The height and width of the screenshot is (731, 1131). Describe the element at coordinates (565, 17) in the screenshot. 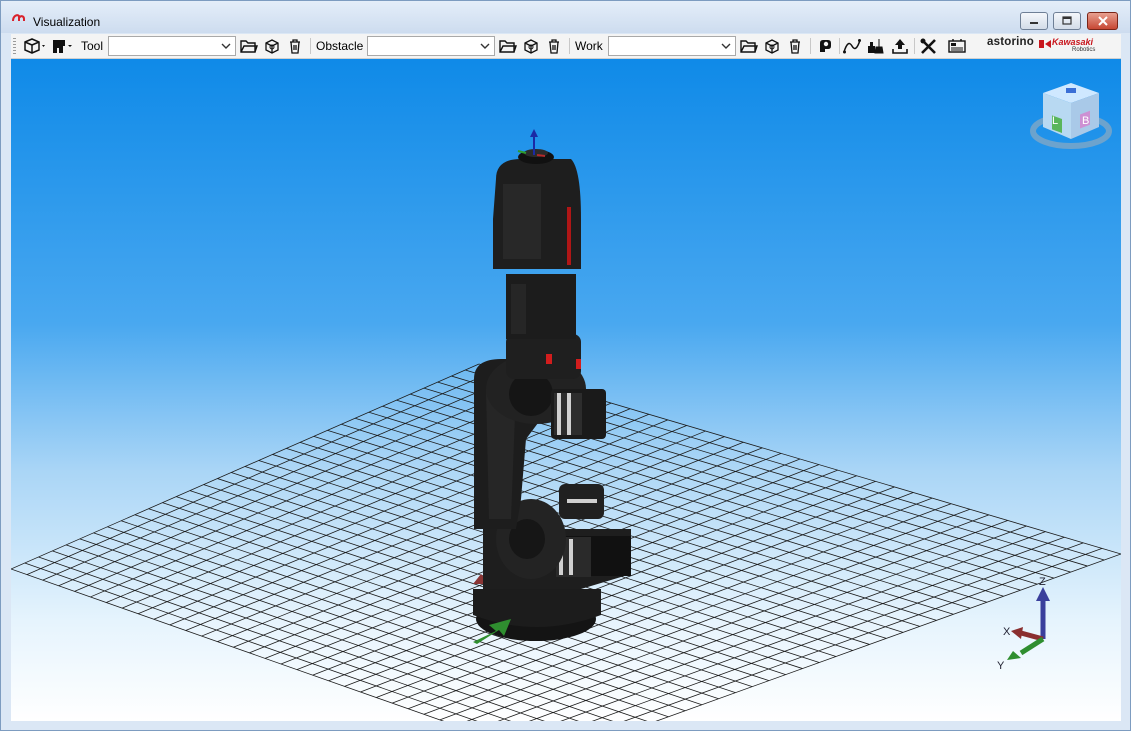

I see `title-bar: Visualization` at that location.